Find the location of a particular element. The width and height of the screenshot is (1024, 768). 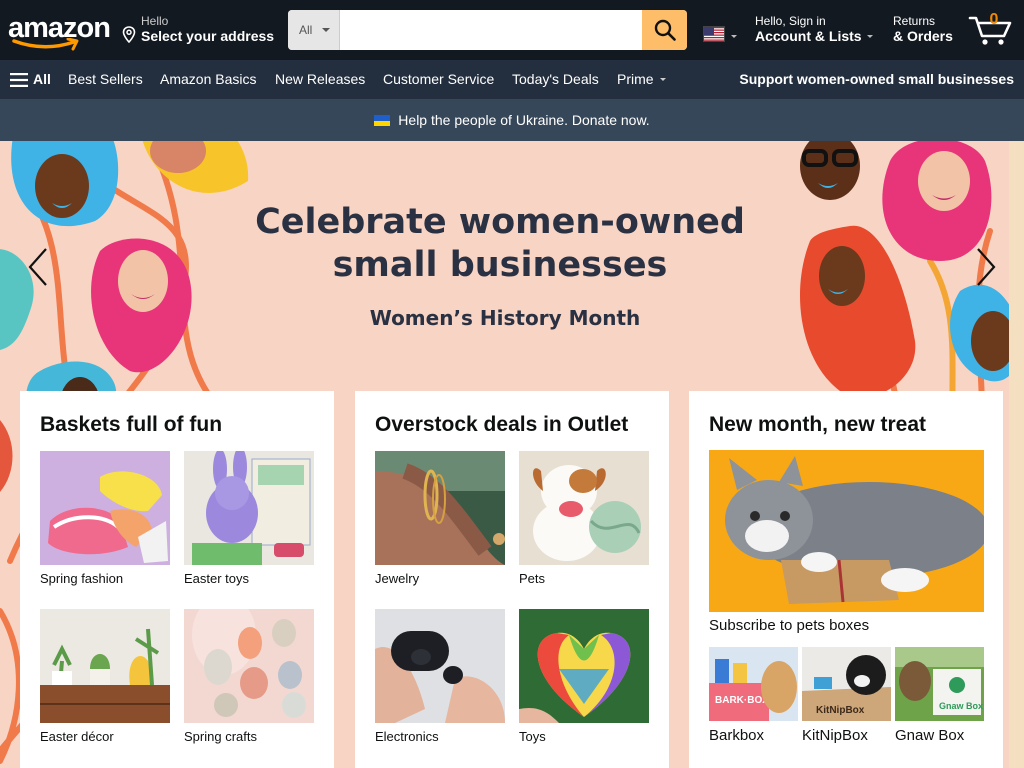

tile-caption: Easter toys is located at coordinates (217, 578).